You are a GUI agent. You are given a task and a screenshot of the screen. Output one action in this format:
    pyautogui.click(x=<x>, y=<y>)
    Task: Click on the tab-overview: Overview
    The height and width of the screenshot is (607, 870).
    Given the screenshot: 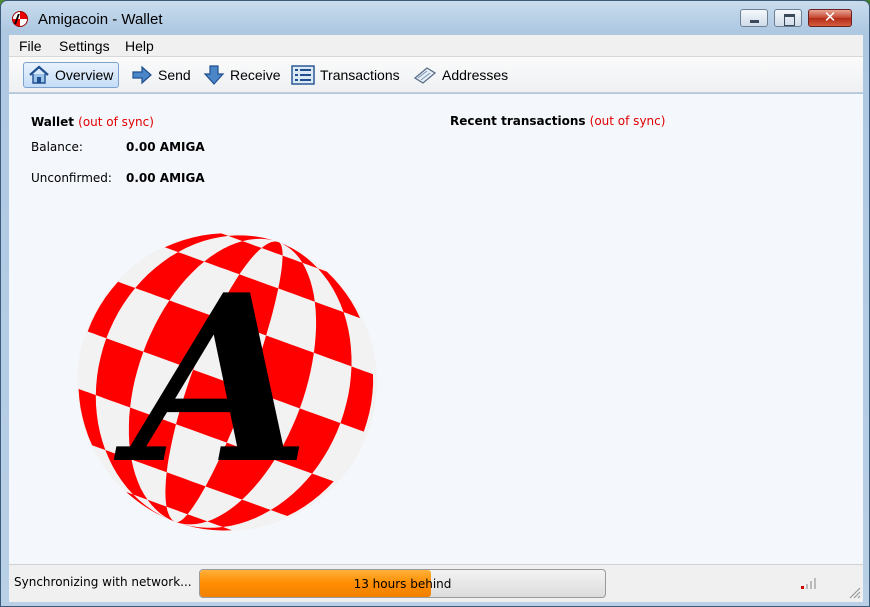 What is the action you would take?
    pyautogui.click(x=71, y=75)
    